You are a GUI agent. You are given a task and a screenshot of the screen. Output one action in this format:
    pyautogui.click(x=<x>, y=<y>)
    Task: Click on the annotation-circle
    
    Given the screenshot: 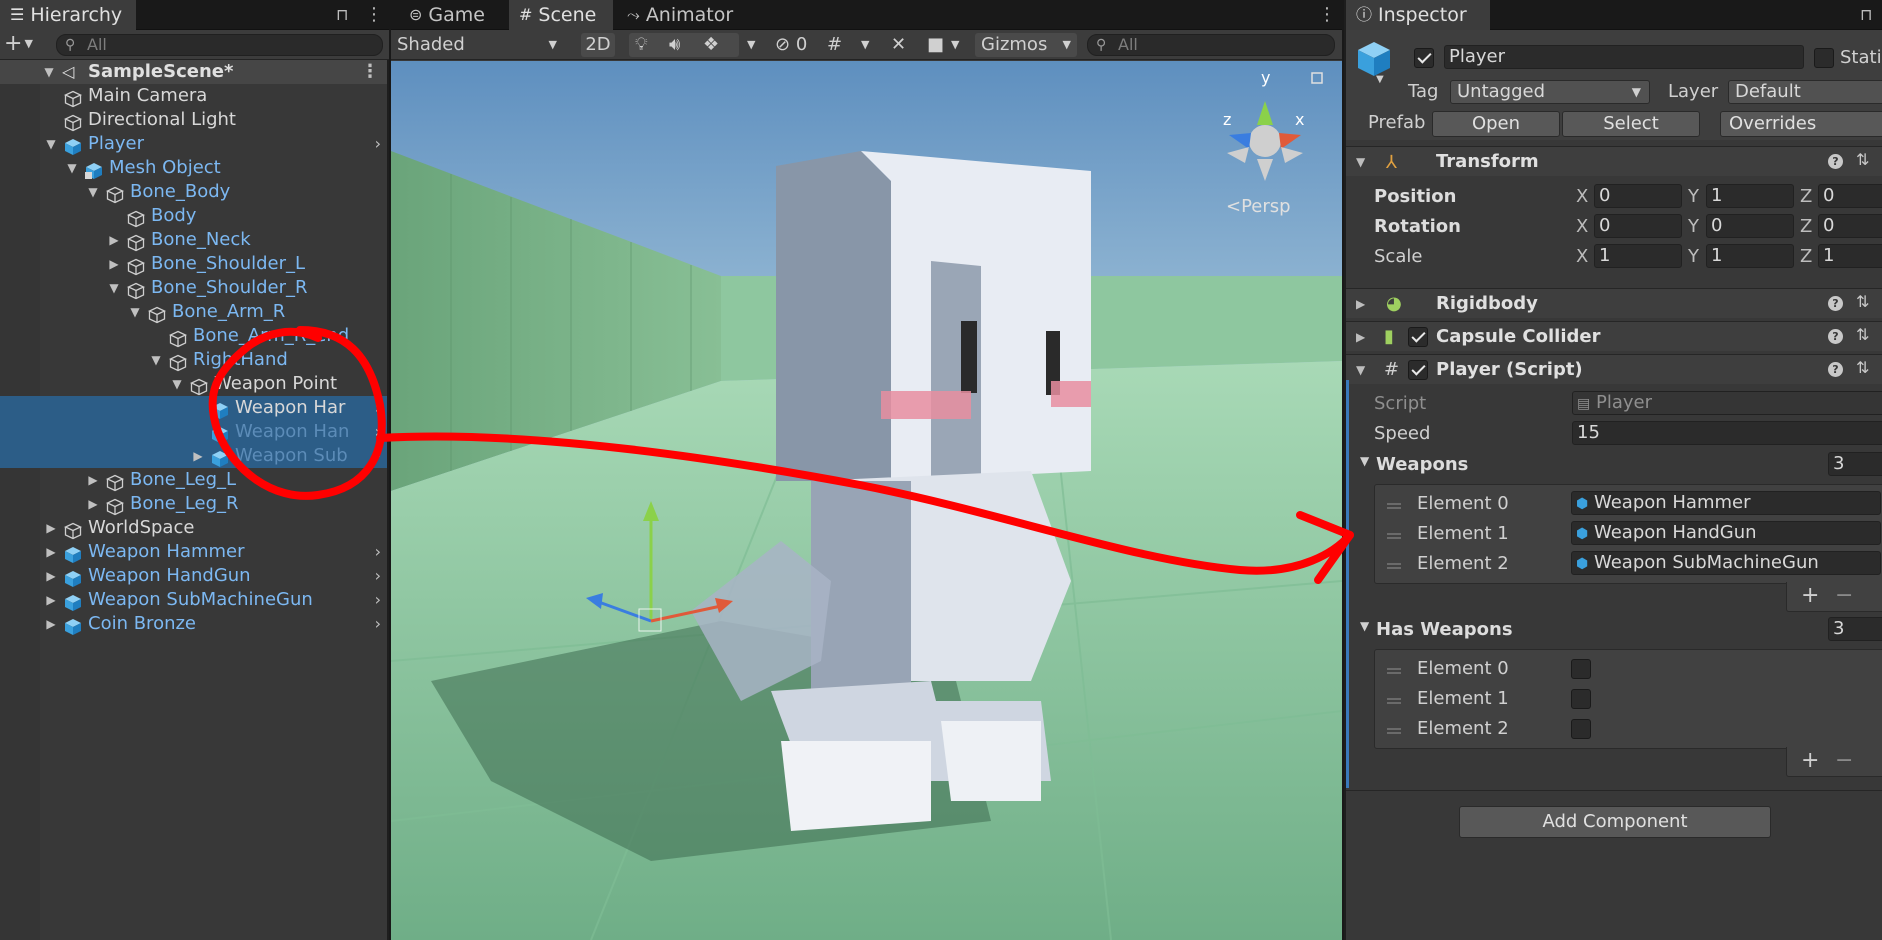 What is the action you would take?
    pyautogui.click(x=297, y=413)
    